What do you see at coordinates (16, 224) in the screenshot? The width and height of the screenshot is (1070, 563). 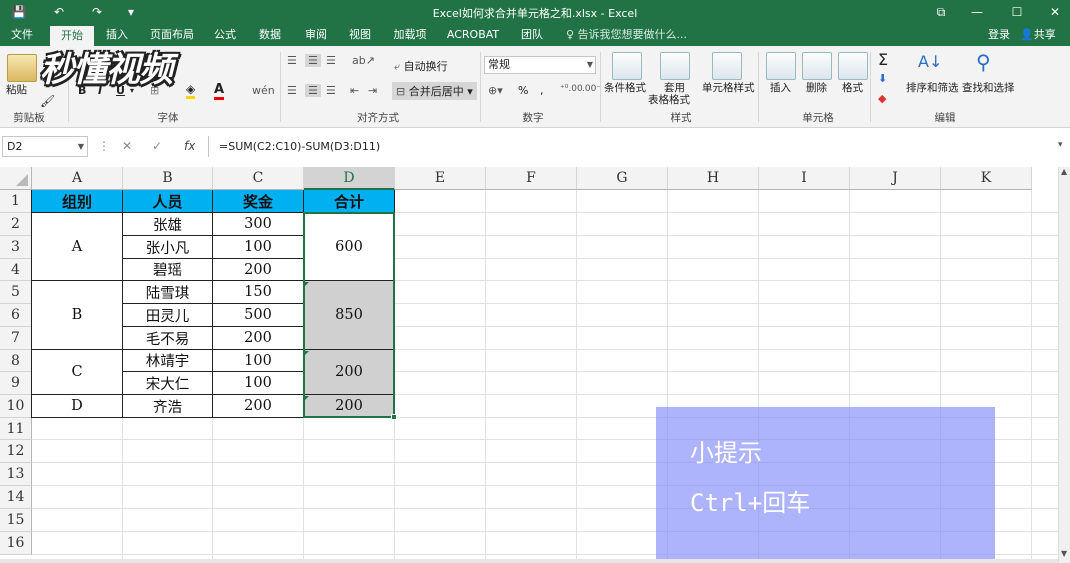 I see `row-header-2: 2` at bounding box center [16, 224].